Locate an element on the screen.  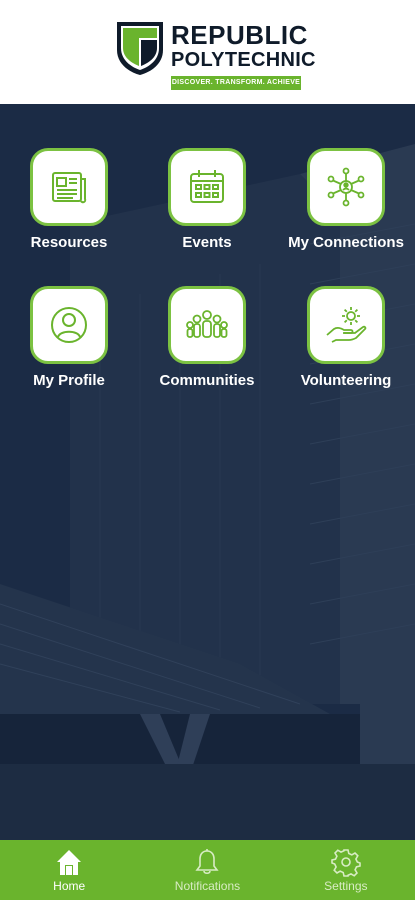
nav-settings: Settings is located at coordinates (346, 870).